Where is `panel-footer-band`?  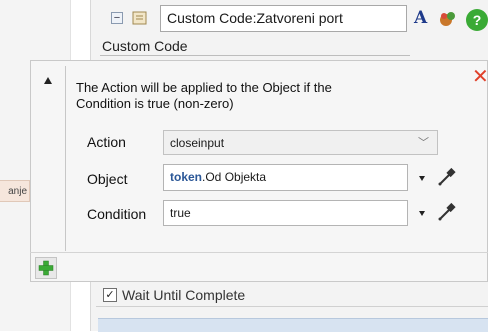
panel-footer-band is located at coordinates (293, 325).